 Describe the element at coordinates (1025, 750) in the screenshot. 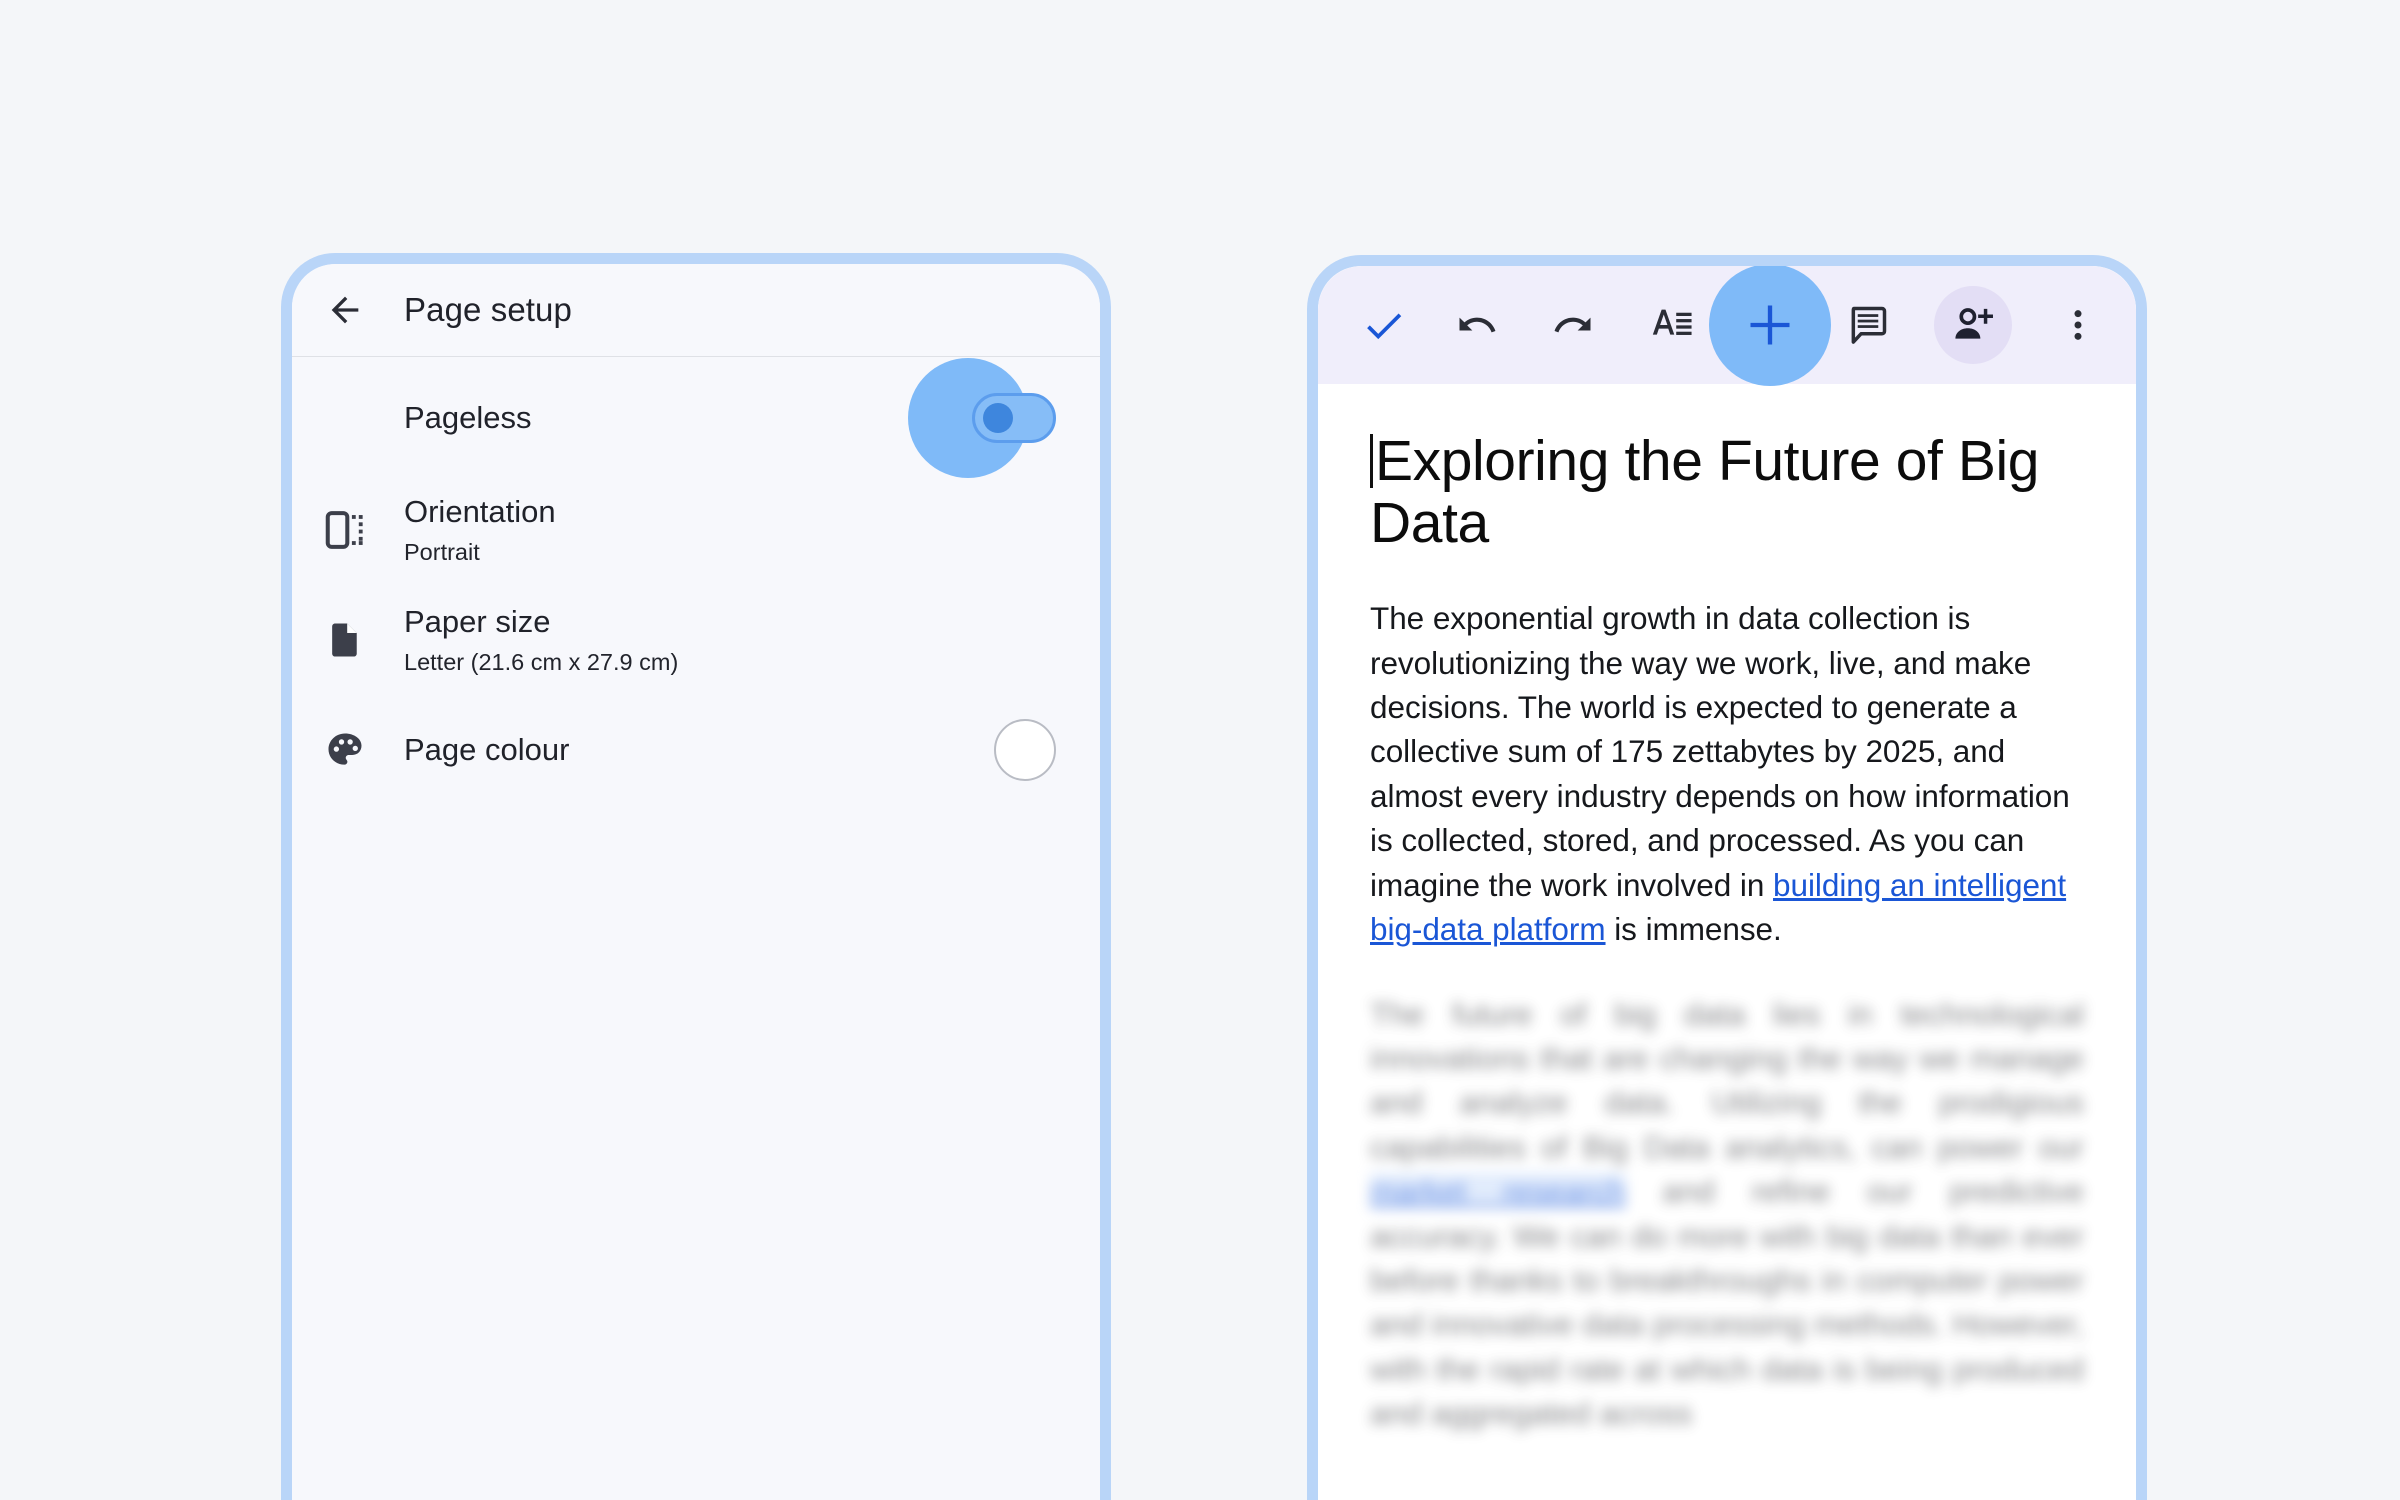

I see `page-colour-swatch` at that location.